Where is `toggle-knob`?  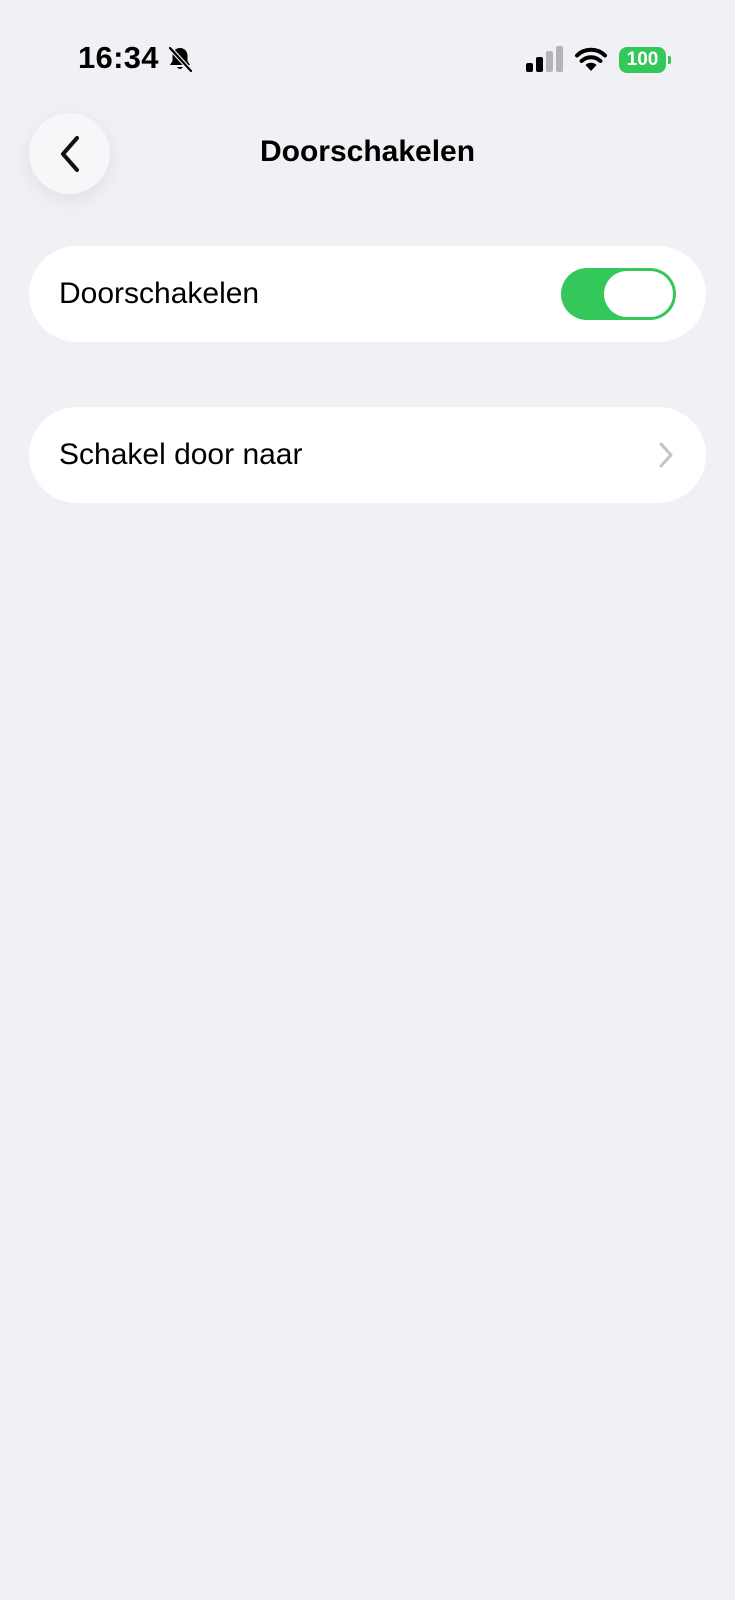 toggle-knob is located at coordinates (638, 294).